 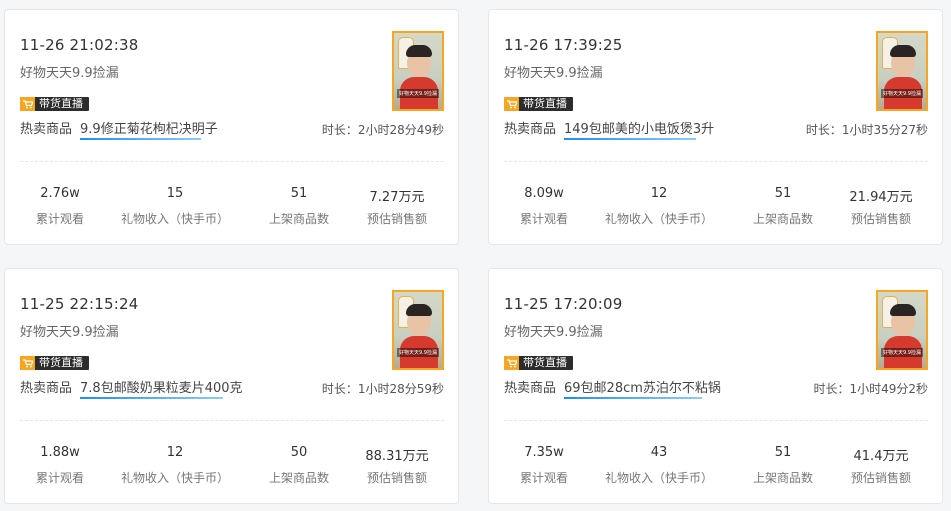 I want to click on hot-product: 热卖商品 9.9修正菊花枸杞决明子, so click(x=119, y=129).